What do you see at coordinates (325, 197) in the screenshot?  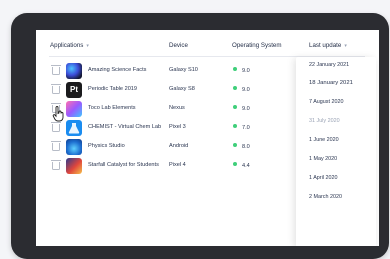 I see `date-row-8: 2 March 2020` at bounding box center [325, 197].